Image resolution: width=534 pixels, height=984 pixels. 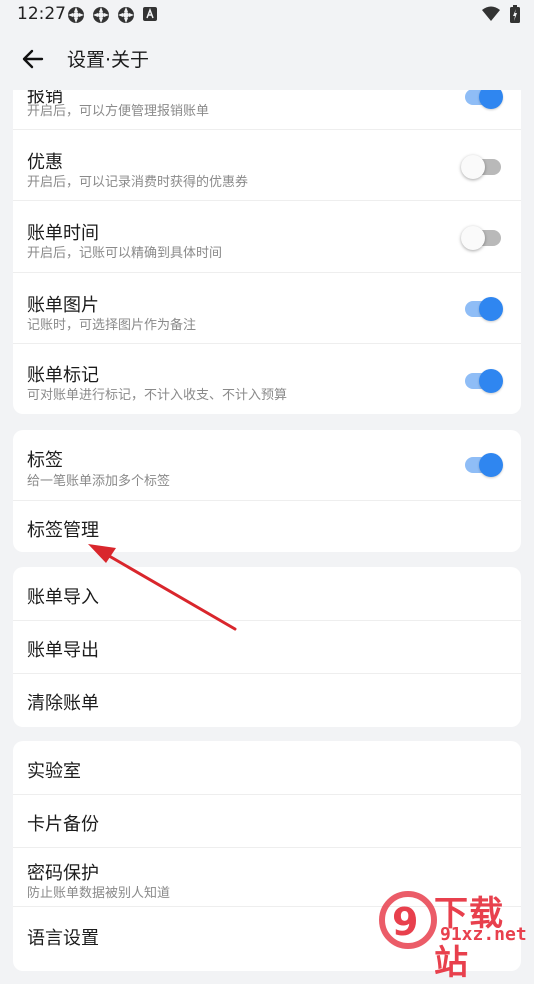 I want to click on clear-bills-item: 清除账单, so click(x=267, y=700).